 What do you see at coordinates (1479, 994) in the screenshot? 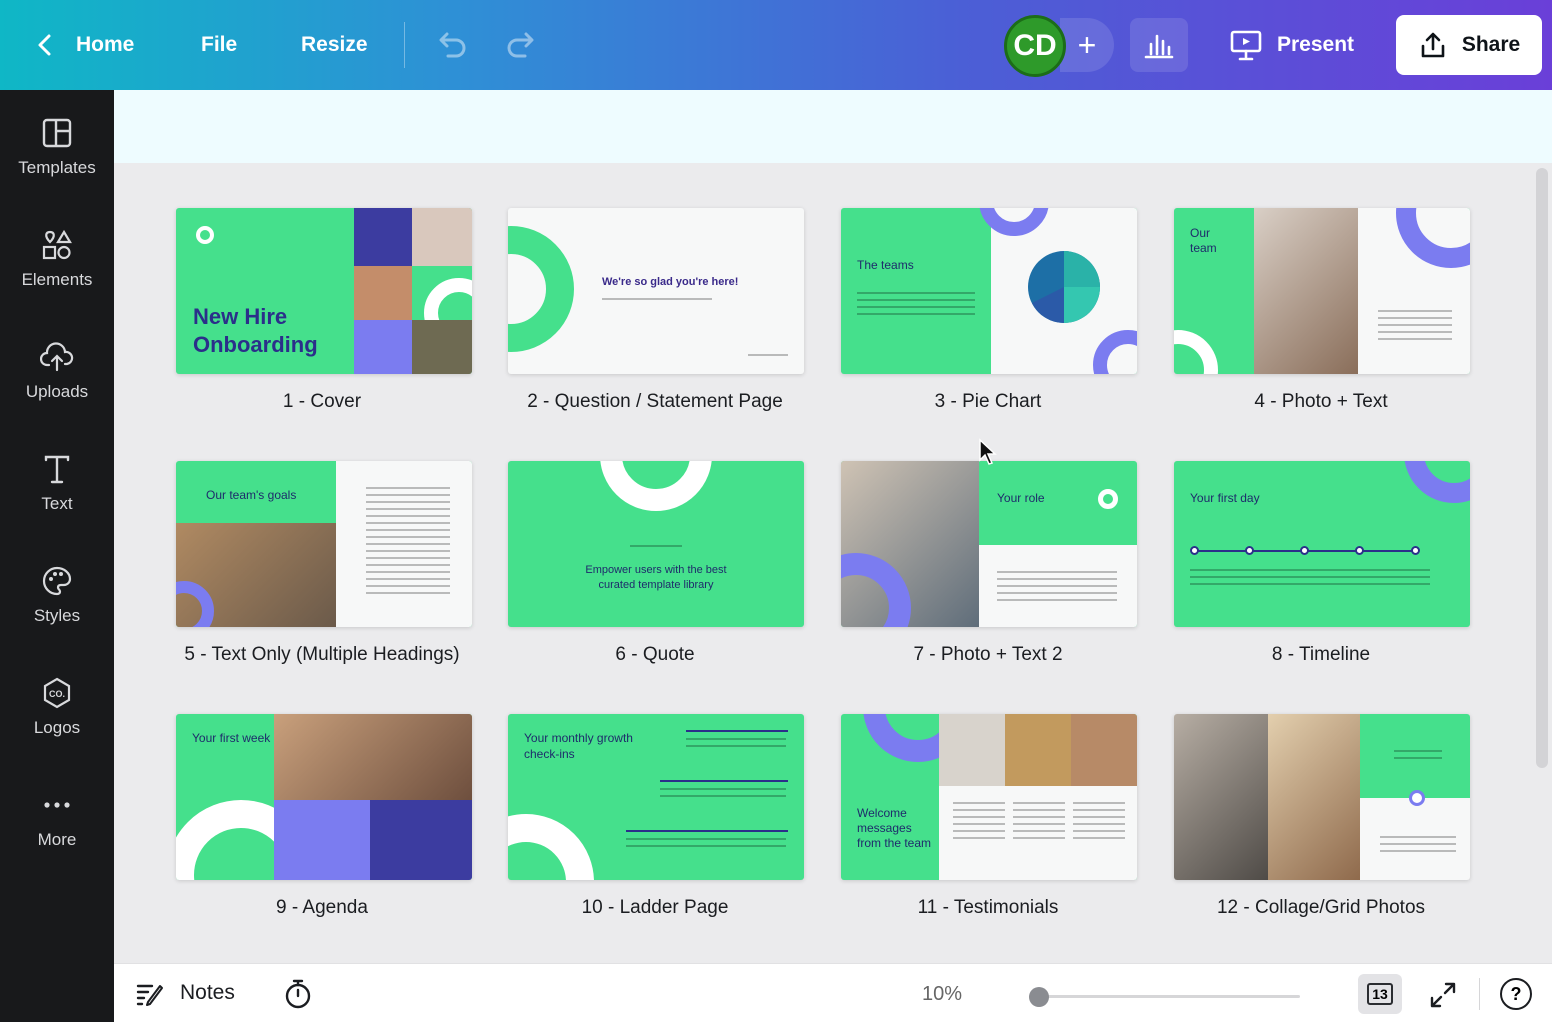
I see `bottom-divider` at bounding box center [1479, 994].